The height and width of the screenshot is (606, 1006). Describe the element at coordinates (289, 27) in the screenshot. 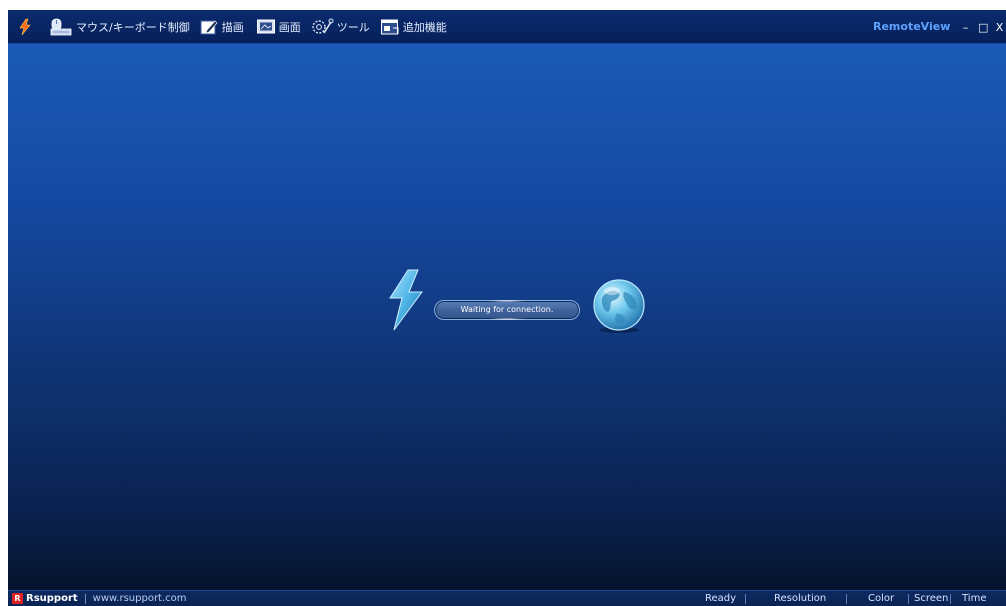

I see `toolbar-label: 画面` at that location.